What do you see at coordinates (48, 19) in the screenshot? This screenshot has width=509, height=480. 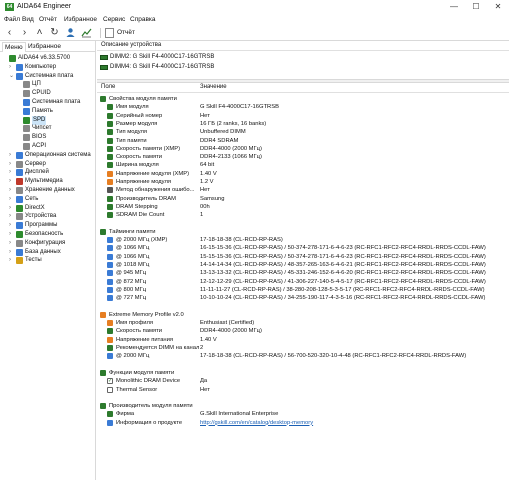 I see `menu-report: Отчёт` at bounding box center [48, 19].